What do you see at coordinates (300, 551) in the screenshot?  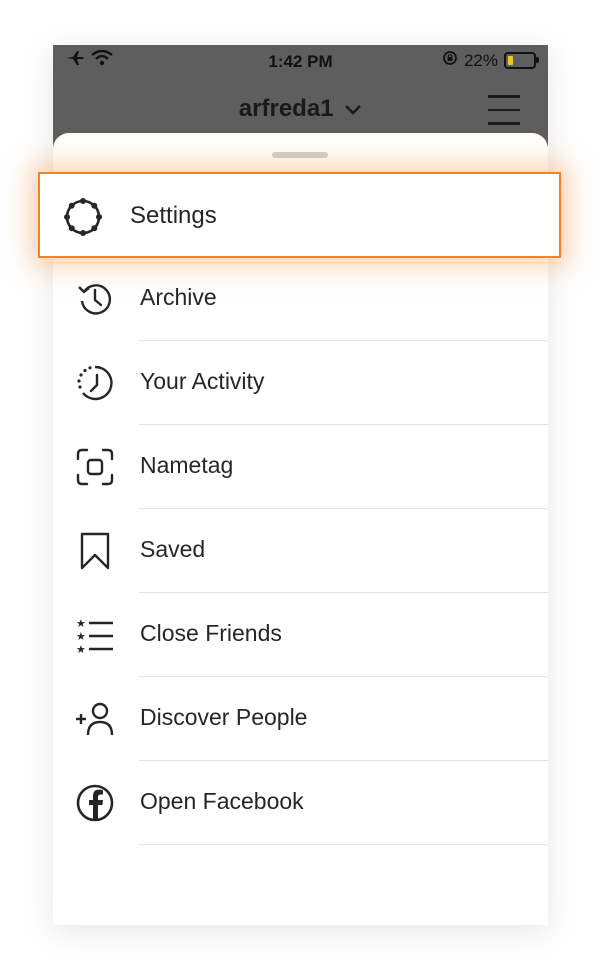 I see `menu-item-saved: Saved` at bounding box center [300, 551].